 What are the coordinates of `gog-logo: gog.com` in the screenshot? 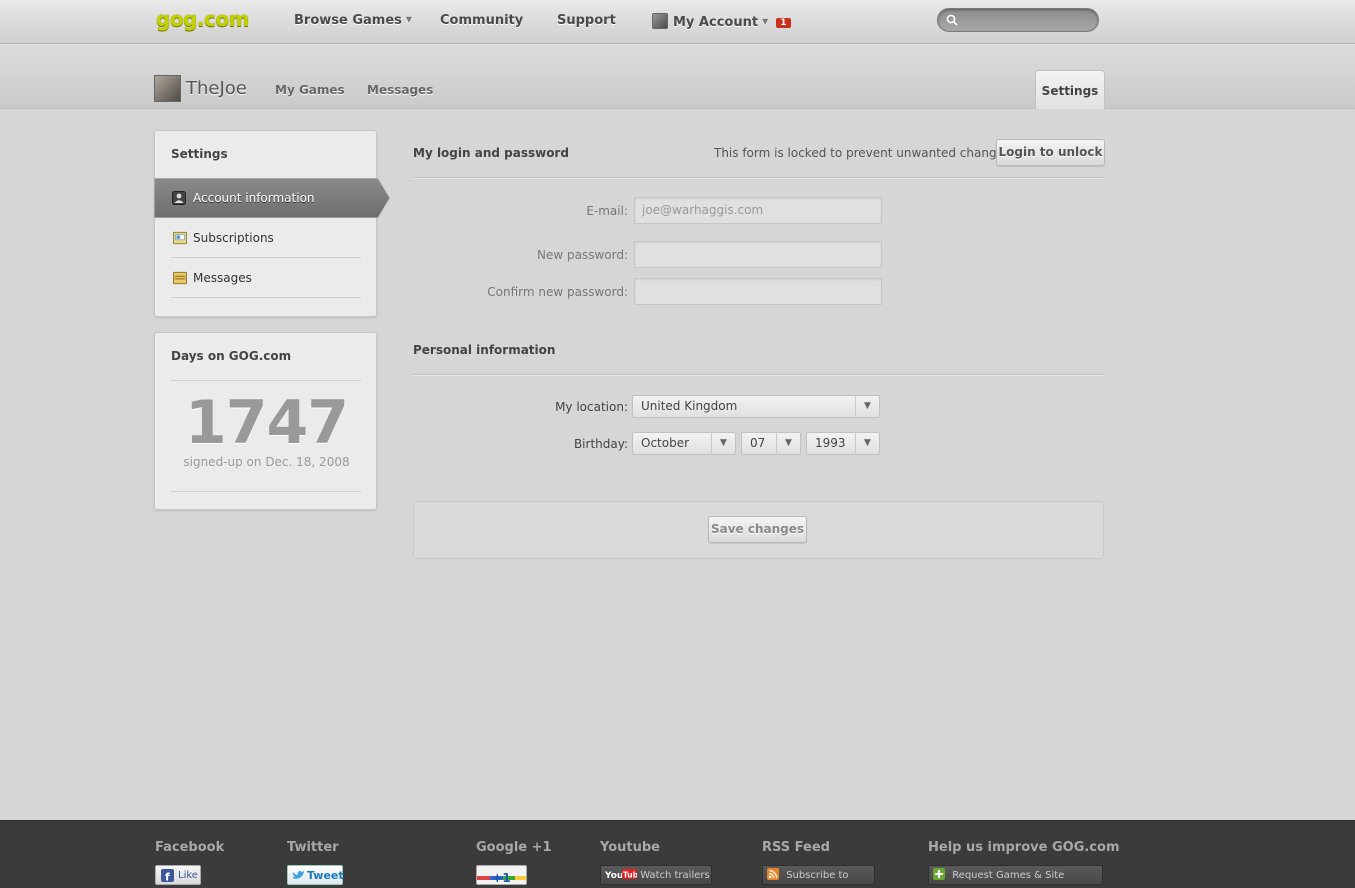 It's located at (202, 21).